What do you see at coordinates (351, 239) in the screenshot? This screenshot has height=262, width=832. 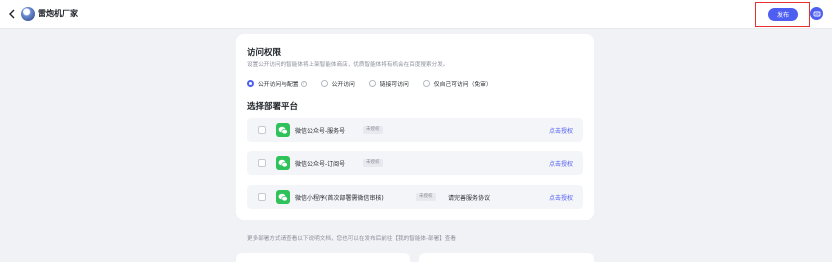 I see `footer-note: 更多部署方式请查看以下说明文档，您也可以在发布后前往【我的智能体-部署】查看` at bounding box center [351, 239].